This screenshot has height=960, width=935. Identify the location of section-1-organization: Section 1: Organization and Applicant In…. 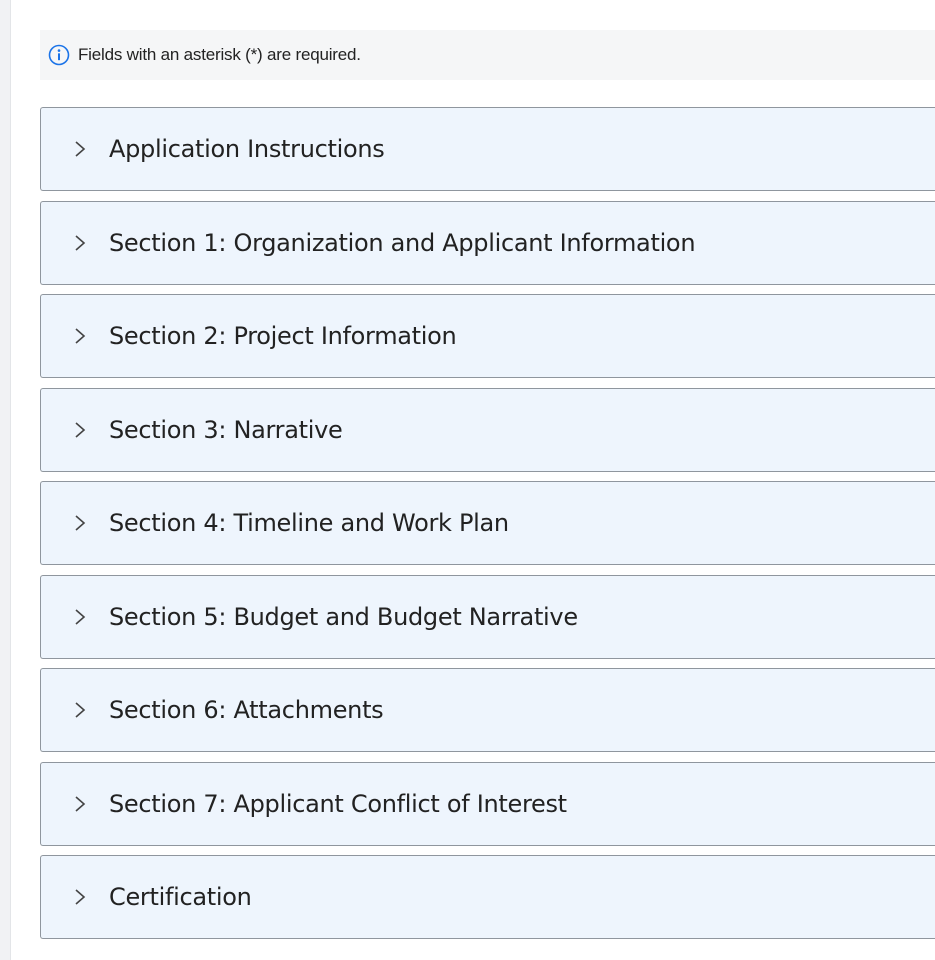
(487, 242).